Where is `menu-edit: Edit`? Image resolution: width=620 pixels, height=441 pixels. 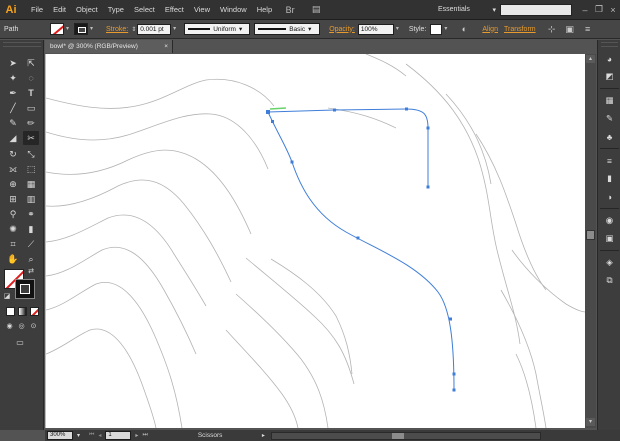
menu-edit: Edit is located at coordinates (59, 10).